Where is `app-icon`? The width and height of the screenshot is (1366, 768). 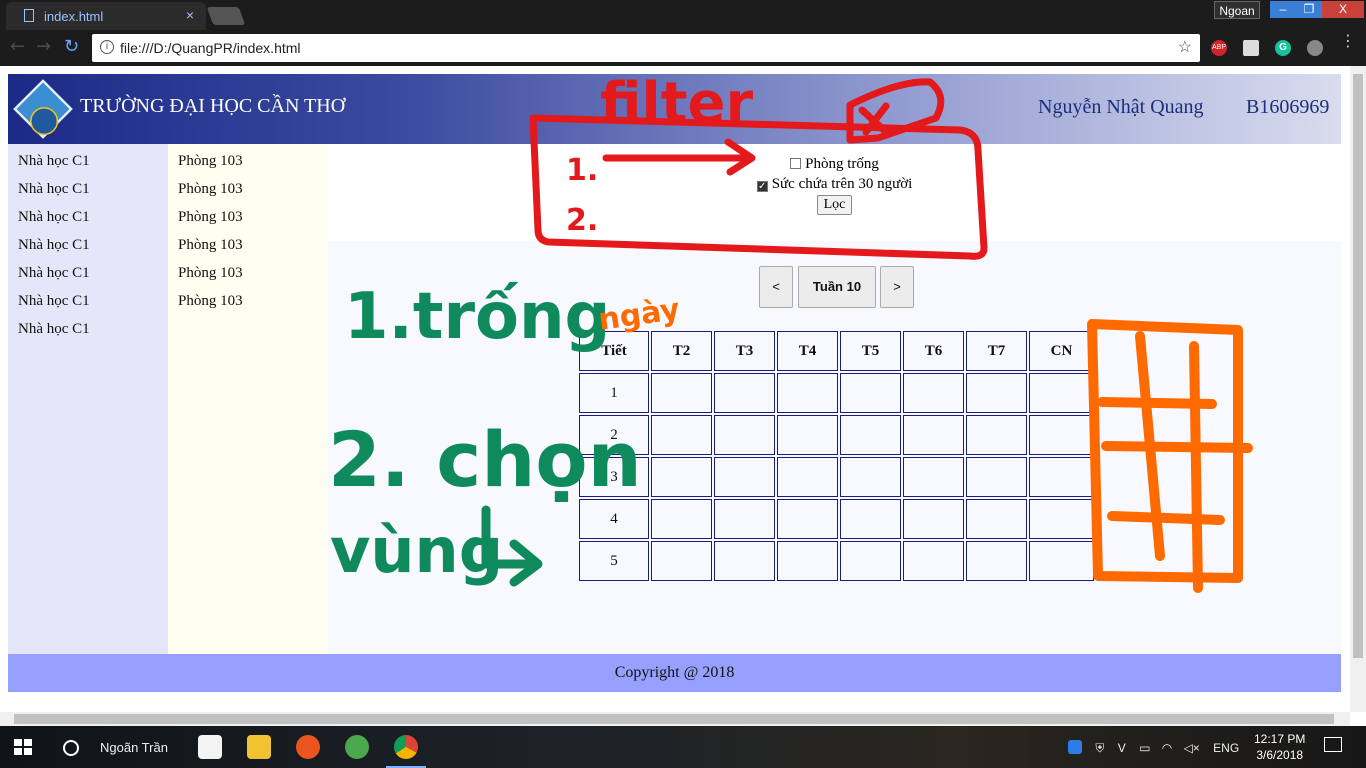 app-icon is located at coordinates (357, 747).